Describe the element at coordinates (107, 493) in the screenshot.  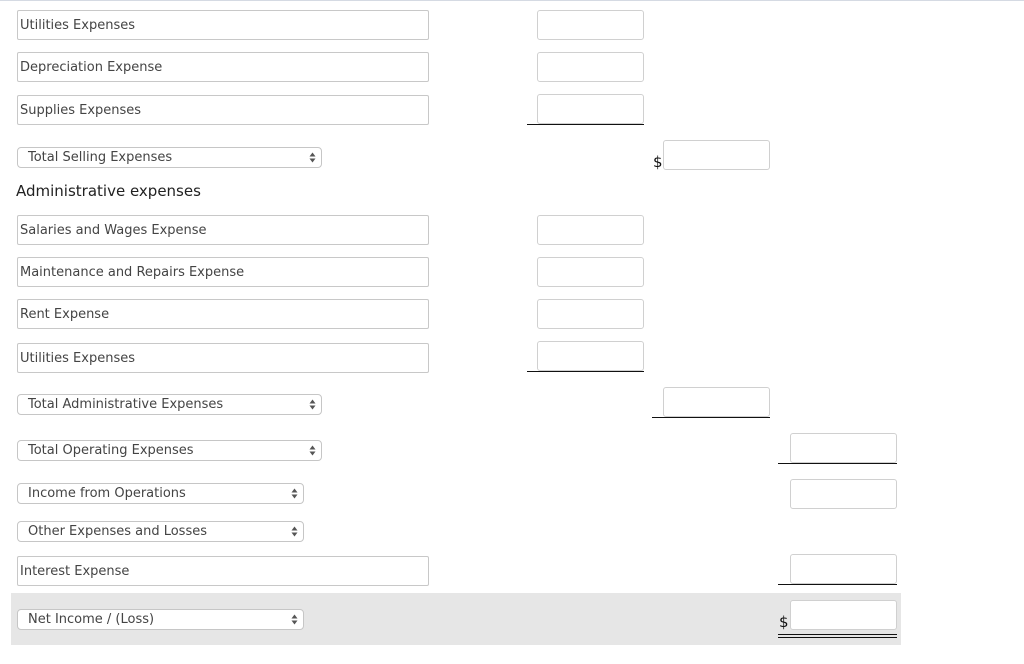
I see `select-value: Income from Operations` at that location.